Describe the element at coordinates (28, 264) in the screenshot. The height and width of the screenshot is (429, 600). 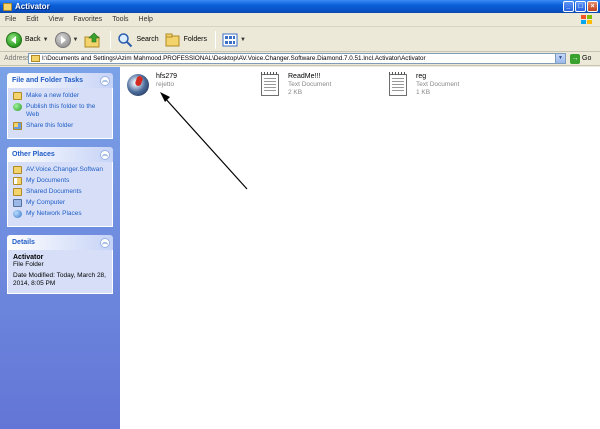
I see `details-type: File Folder` at that location.